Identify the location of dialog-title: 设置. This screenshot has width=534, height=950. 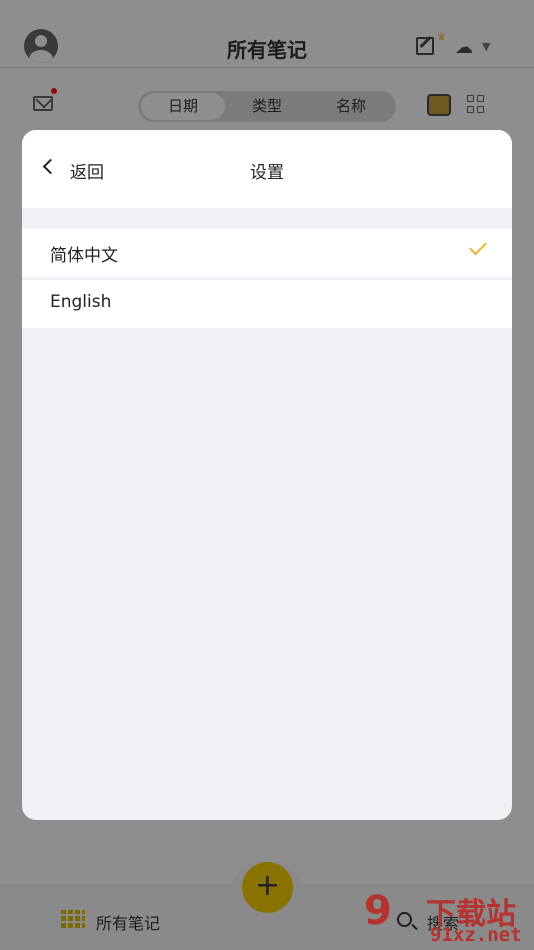
(267, 173).